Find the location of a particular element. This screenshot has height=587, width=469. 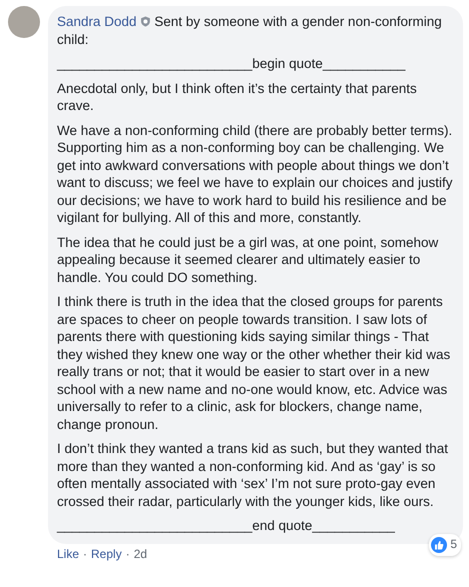

reaction-number: 5 is located at coordinates (453, 544).